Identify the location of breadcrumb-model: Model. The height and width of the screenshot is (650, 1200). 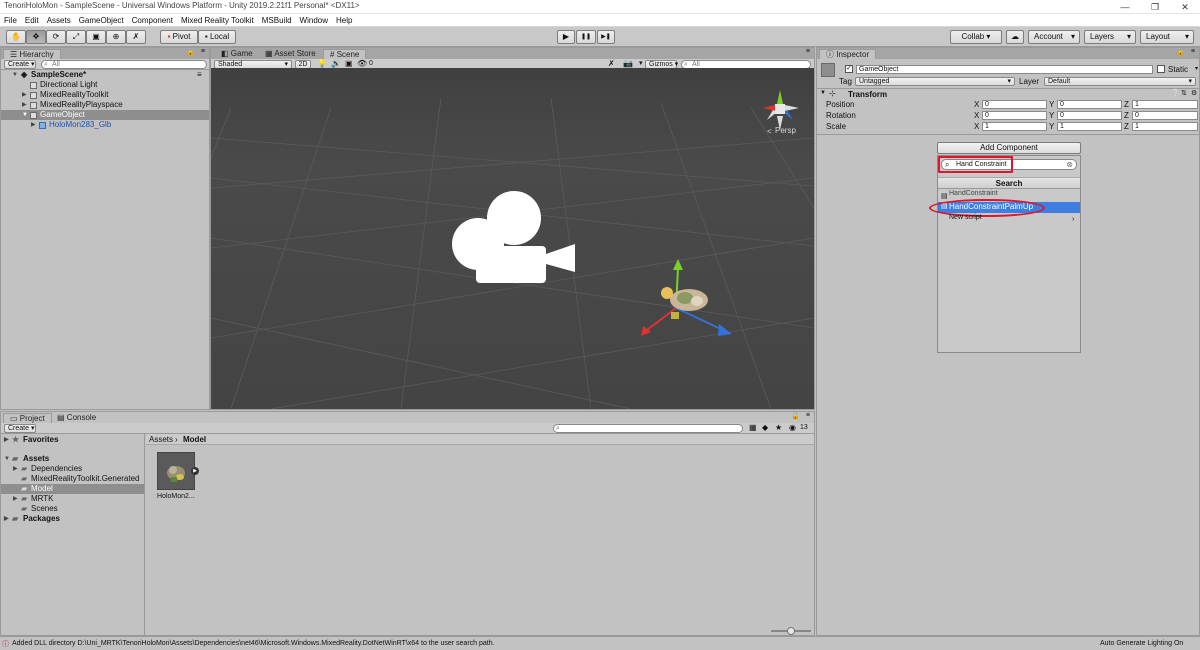
(194, 439).